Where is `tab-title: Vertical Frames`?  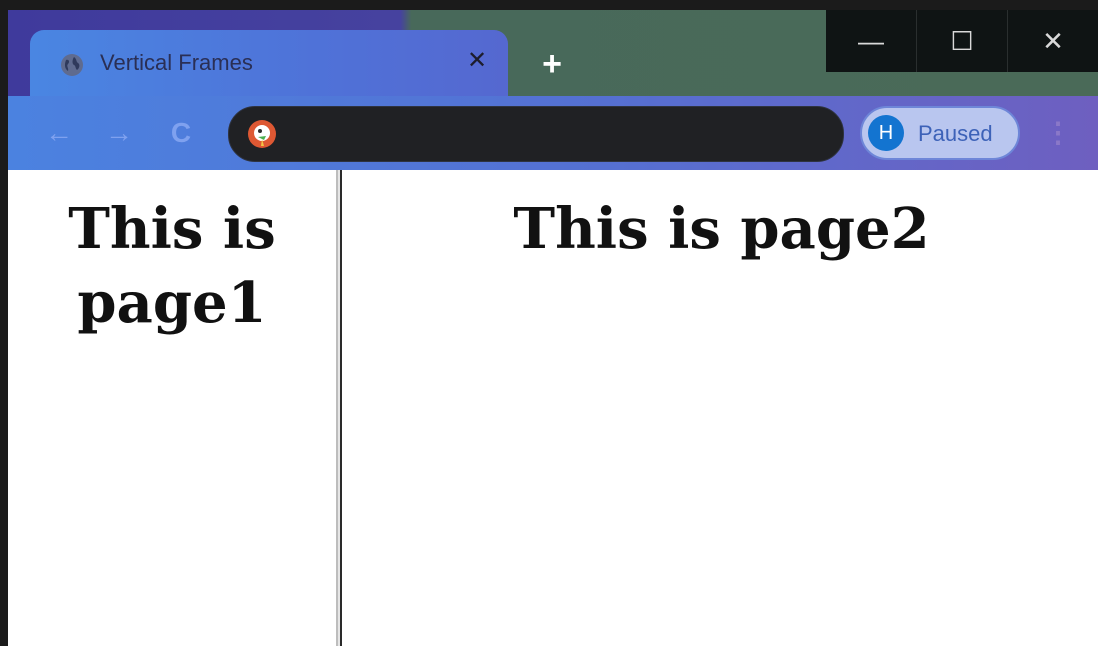
tab-title: Vertical Frames is located at coordinates (176, 62).